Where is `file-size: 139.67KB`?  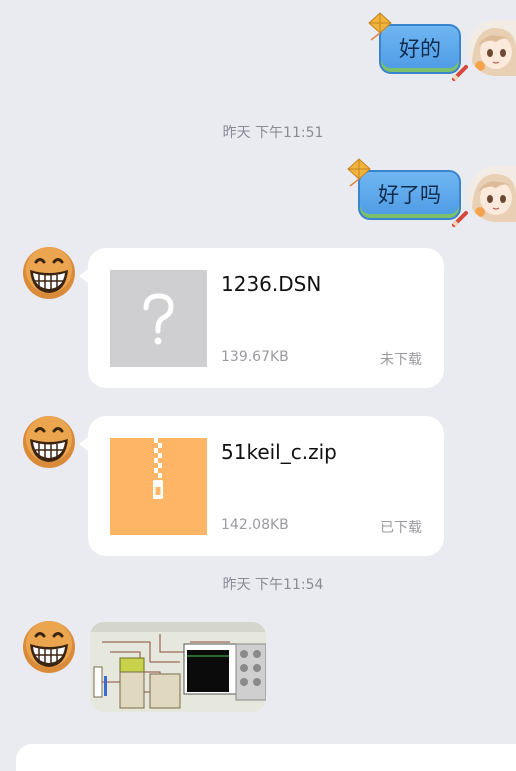 file-size: 139.67KB is located at coordinates (255, 357).